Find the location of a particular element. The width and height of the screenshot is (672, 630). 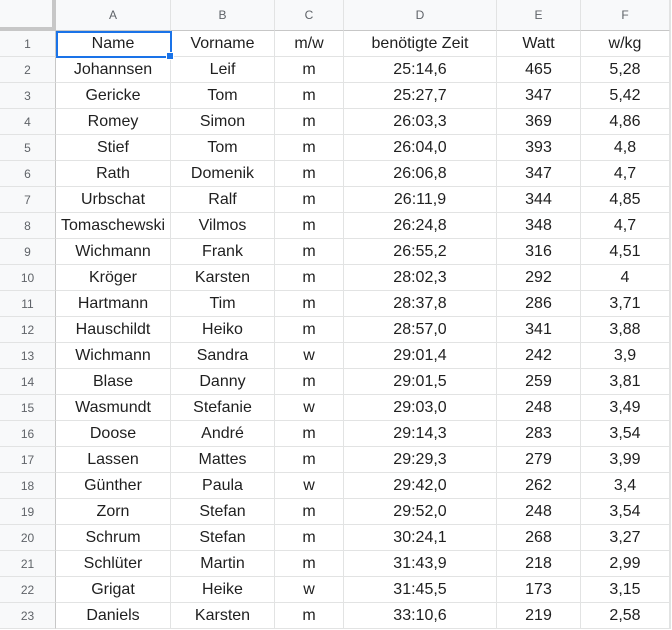

table-cell: 28:57,0 is located at coordinates (420, 330).